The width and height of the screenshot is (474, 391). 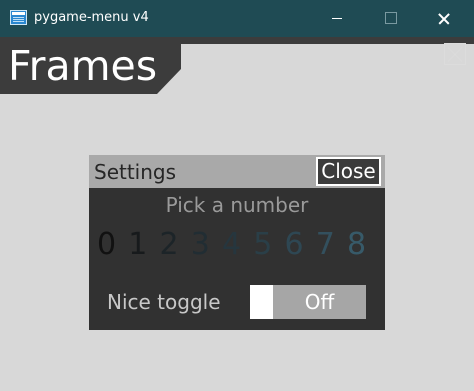 I want to click on frame-title-bar: Settings Close, so click(x=237, y=171).